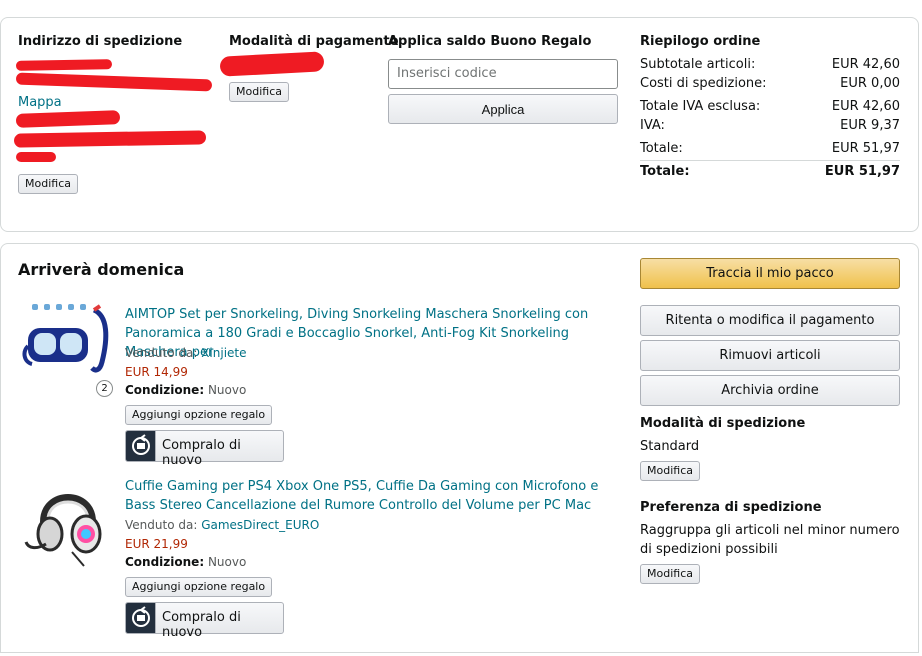 This screenshot has width=922, height=656. Describe the element at coordinates (314, 41) in the screenshot. I see `payment-method-heading: Modalità di pagamento` at that location.